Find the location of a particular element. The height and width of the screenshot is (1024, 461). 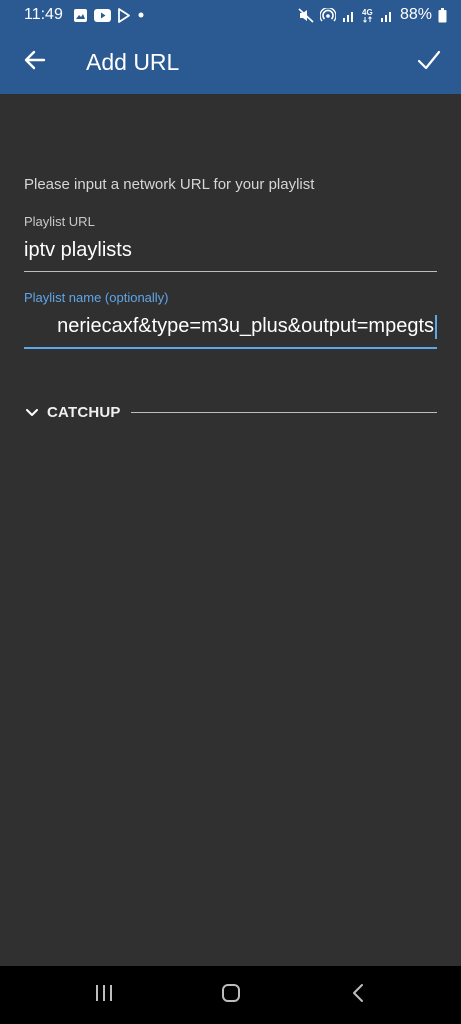

checkmark-icon is located at coordinates (429, 62).